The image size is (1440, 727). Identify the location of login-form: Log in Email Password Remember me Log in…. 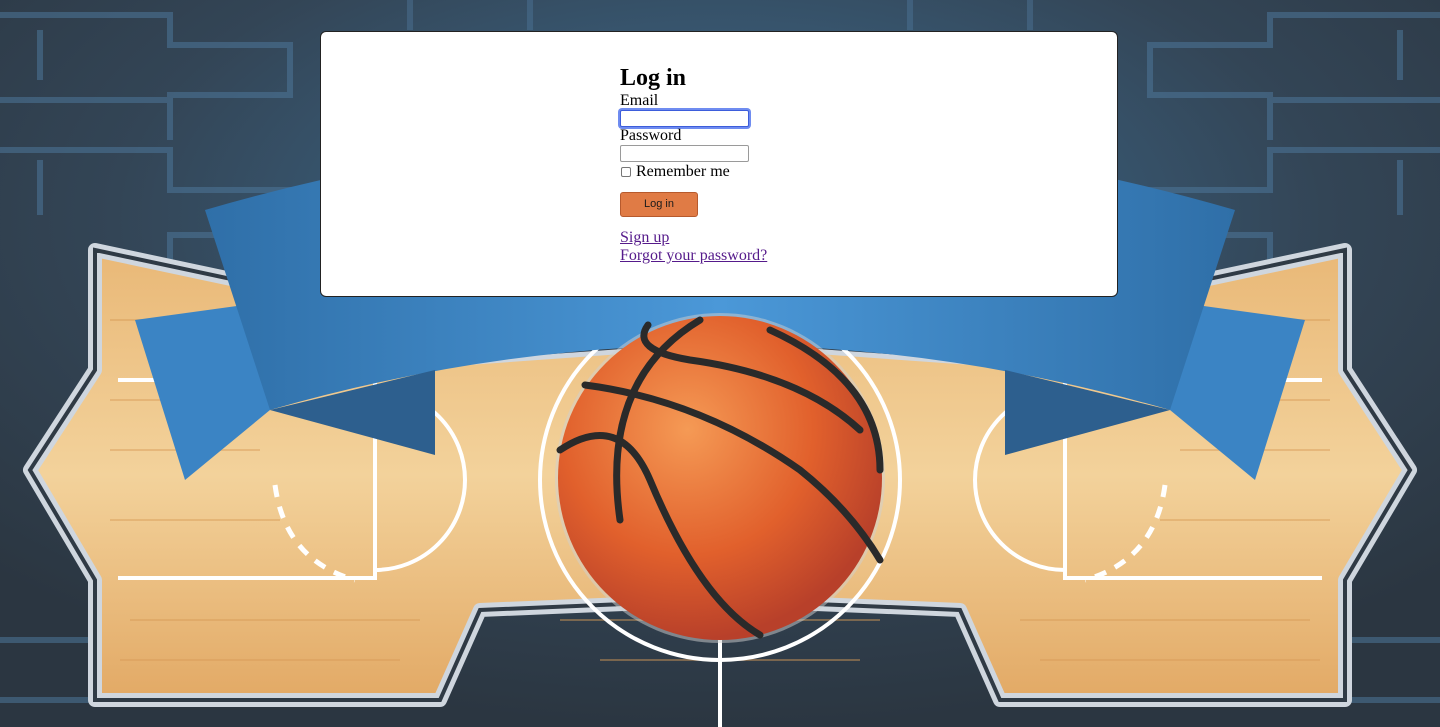
(770, 165).